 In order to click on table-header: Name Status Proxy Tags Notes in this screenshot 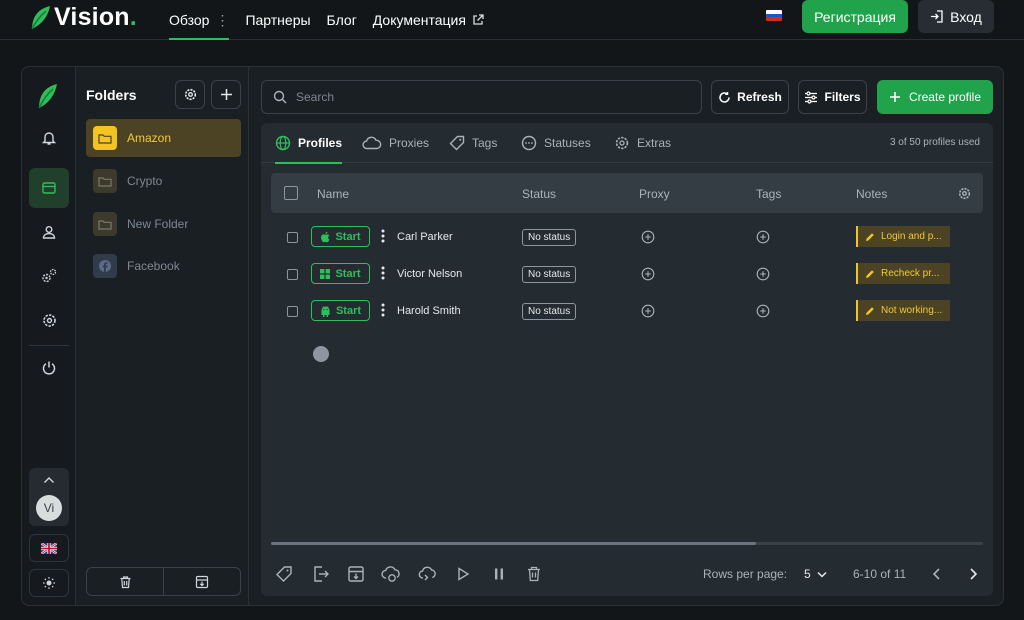, I will do `click(627, 193)`.